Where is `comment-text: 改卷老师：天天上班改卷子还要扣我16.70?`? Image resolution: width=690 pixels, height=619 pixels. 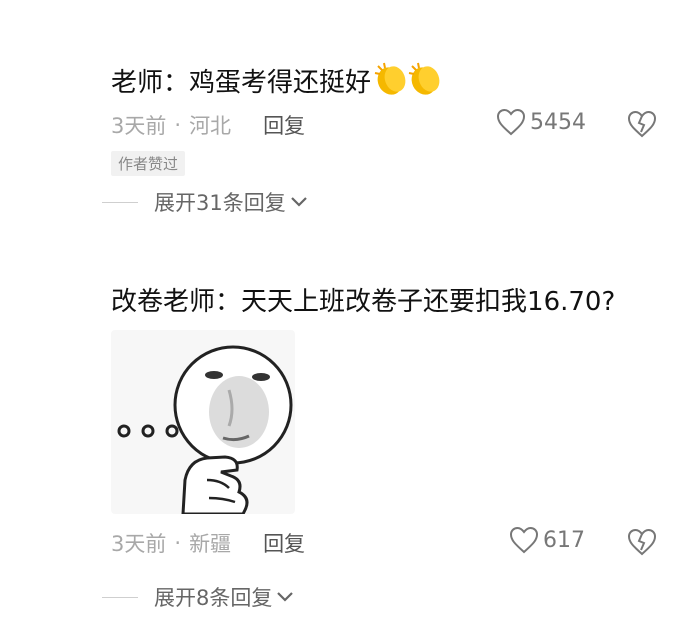
comment-text: 改卷老师：天天上班改卷子还要扣我16.70? is located at coordinates (363, 302).